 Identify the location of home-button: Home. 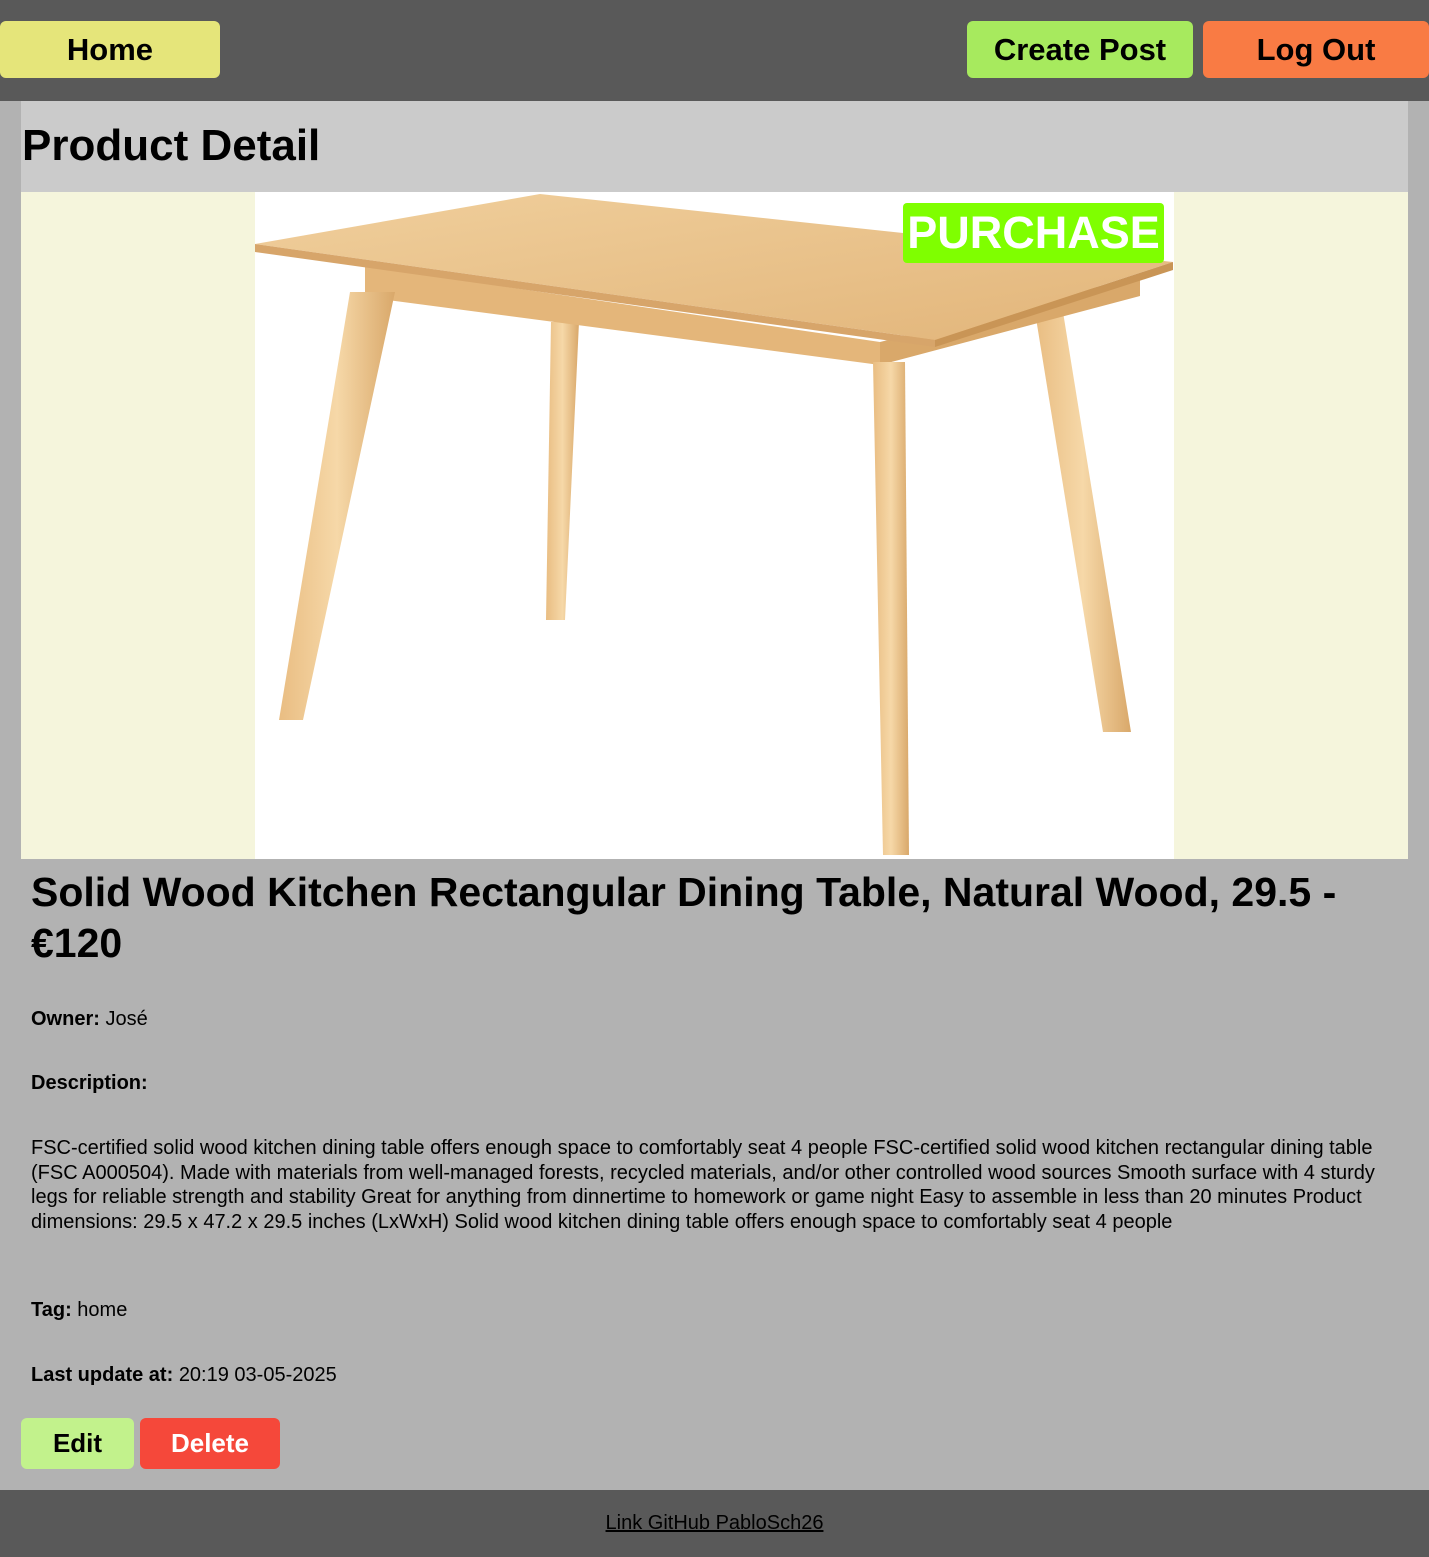
(110, 49).